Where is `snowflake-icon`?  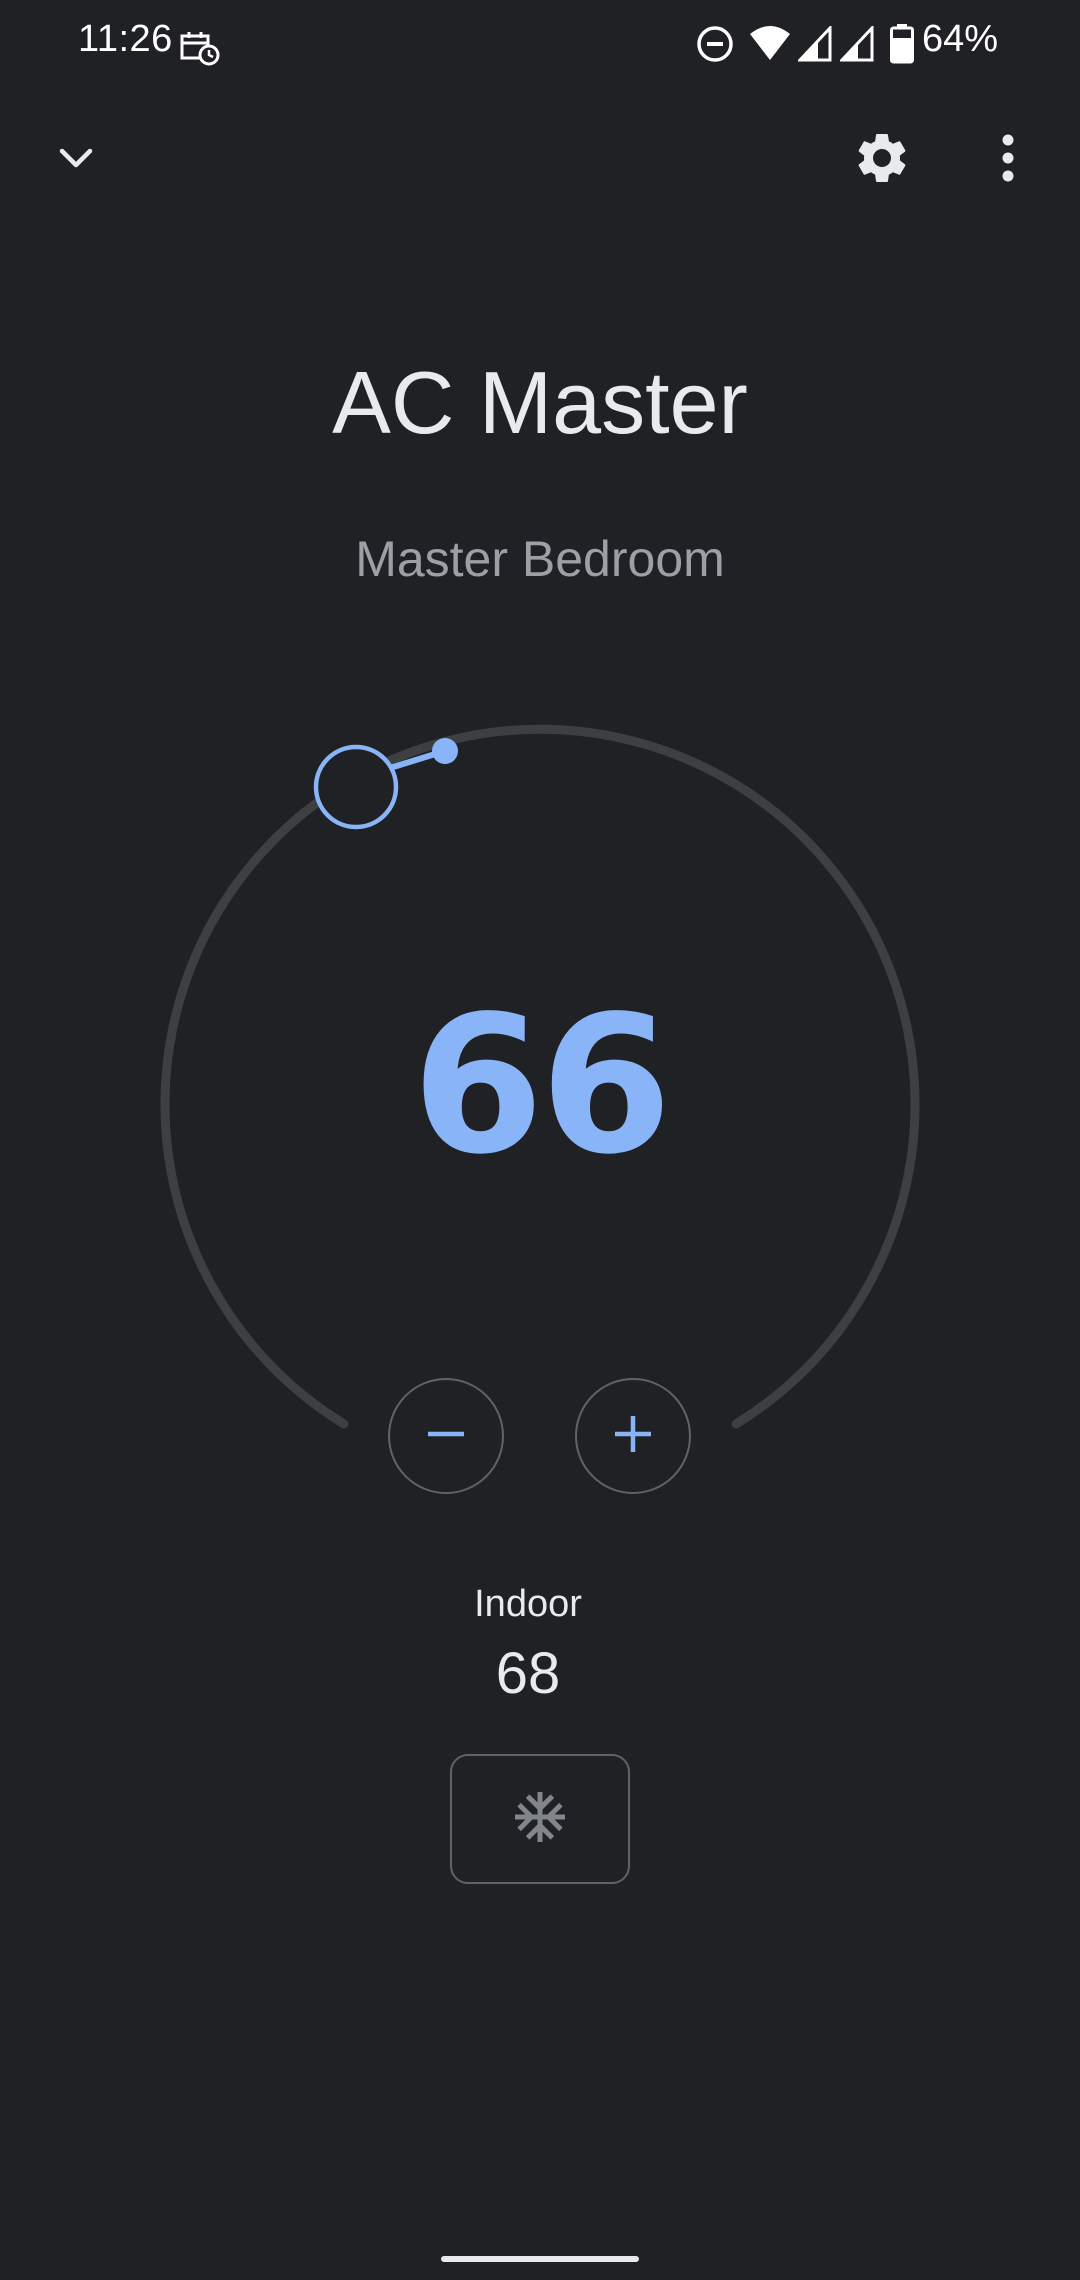 snowflake-icon is located at coordinates (540, 1819).